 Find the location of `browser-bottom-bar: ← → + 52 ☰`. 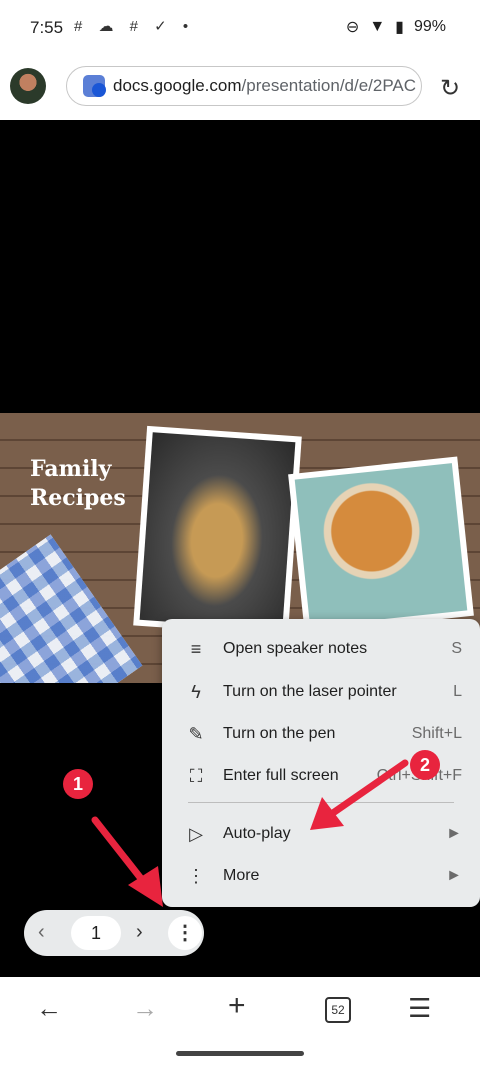

browser-bottom-bar: ← → + 52 ☰ is located at coordinates (240, 1022).